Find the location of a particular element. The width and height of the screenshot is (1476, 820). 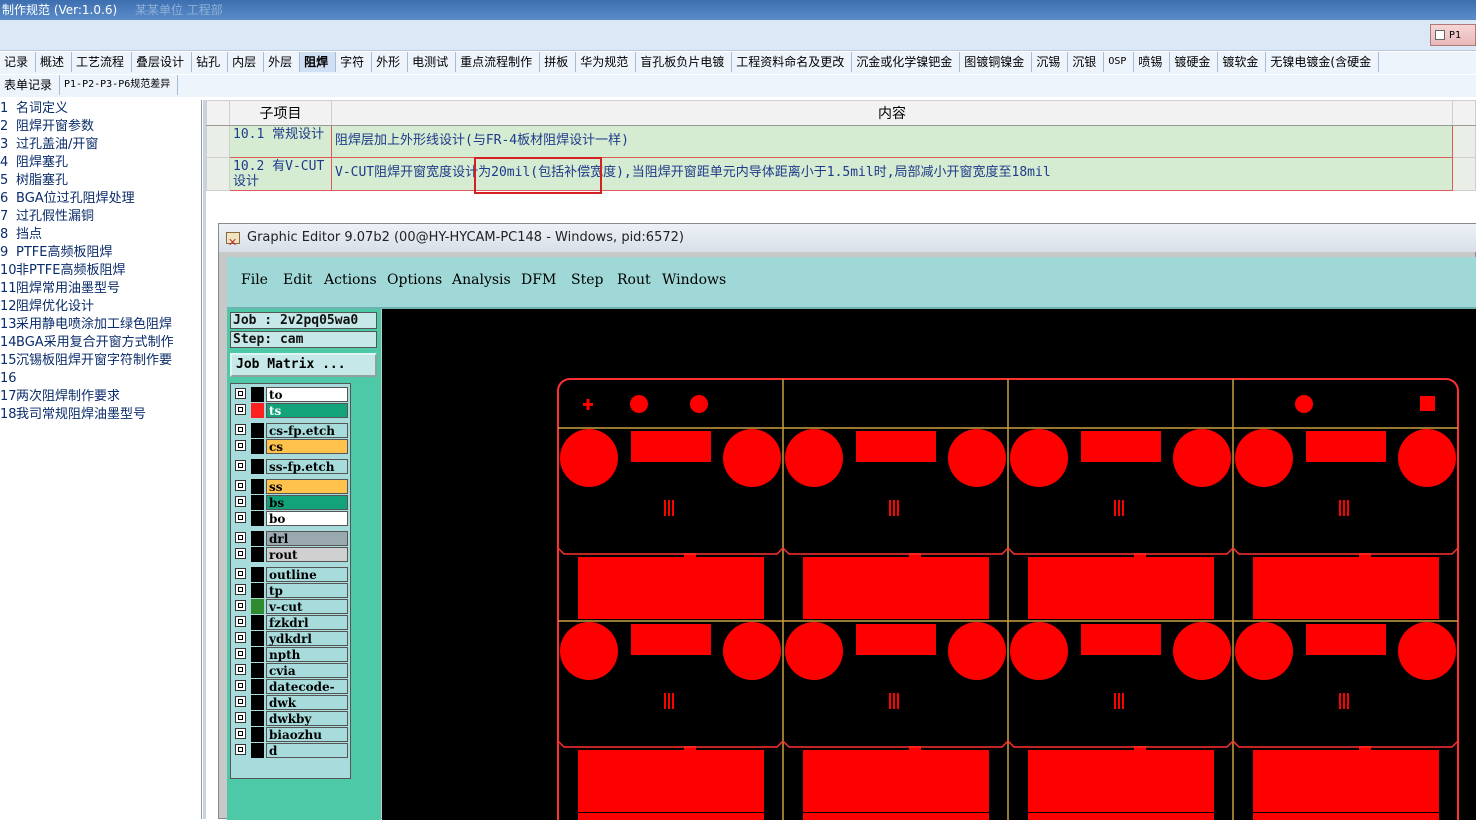

list-item: 17两次阻焊制作要求 is located at coordinates (100, 397).